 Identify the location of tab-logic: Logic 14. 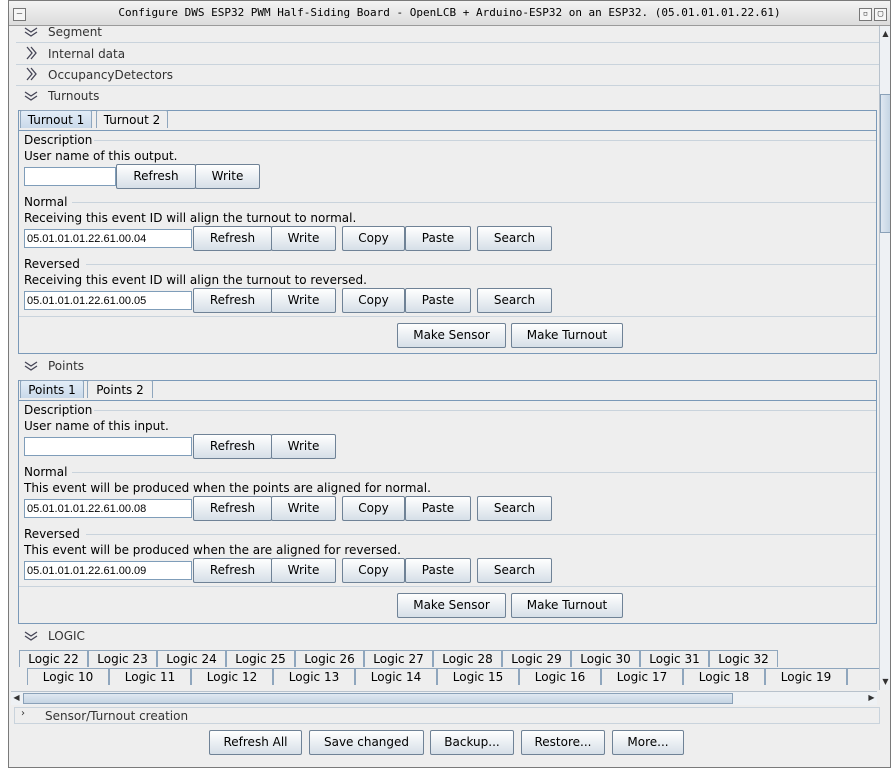
(396, 676).